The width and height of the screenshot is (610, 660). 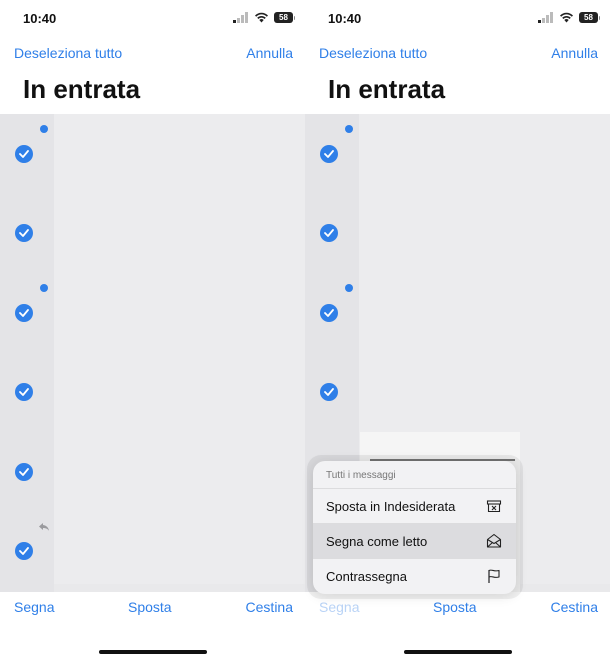 What do you see at coordinates (494, 506) in the screenshot?
I see `junk-box-icon` at bounding box center [494, 506].